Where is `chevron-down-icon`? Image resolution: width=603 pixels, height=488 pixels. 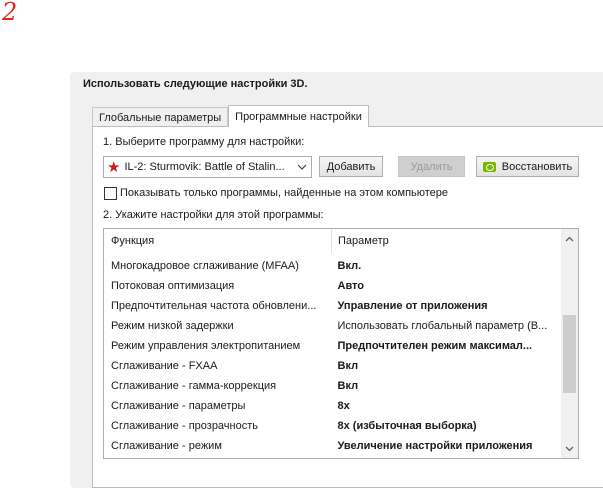
chevron-down-icon is located at coordinates (302, 167).